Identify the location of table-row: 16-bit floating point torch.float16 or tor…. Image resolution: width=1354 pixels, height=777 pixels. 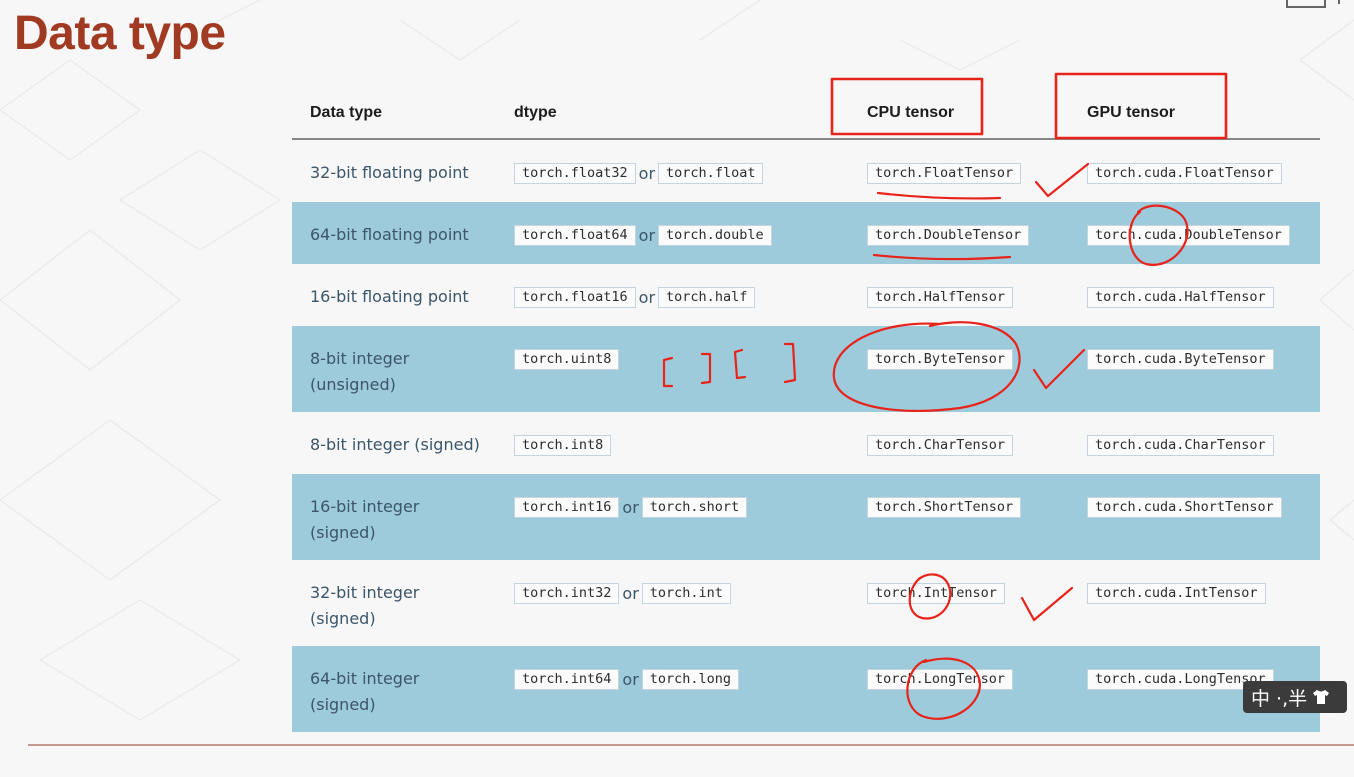
(806, 295).